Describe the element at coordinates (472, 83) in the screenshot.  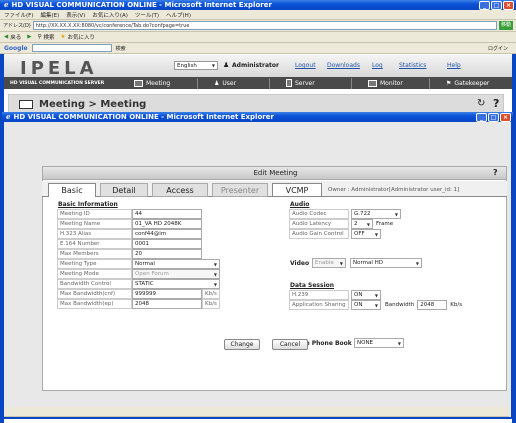
I see `nav-gatekeeper-label: Gatekeeper` at that location.